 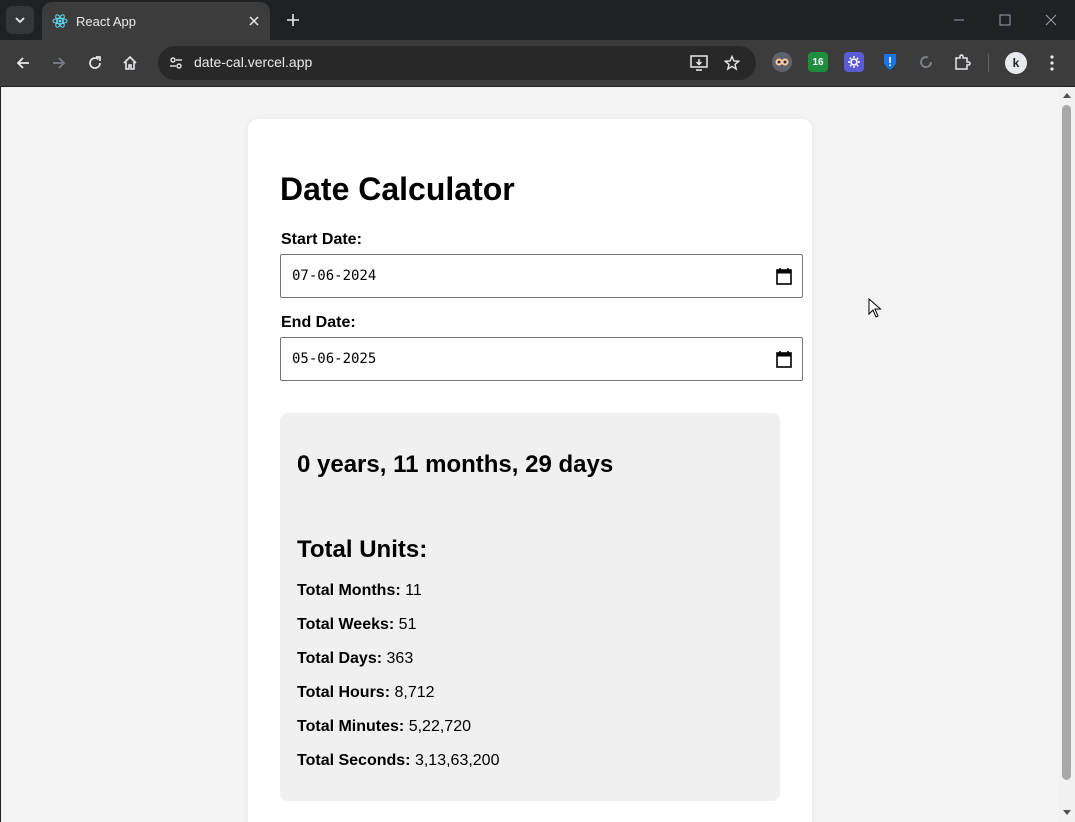 What do you see at coordinates (413, 590) in the screenshot?
I see `unit-value: 11` at bounding box center [413, 590].